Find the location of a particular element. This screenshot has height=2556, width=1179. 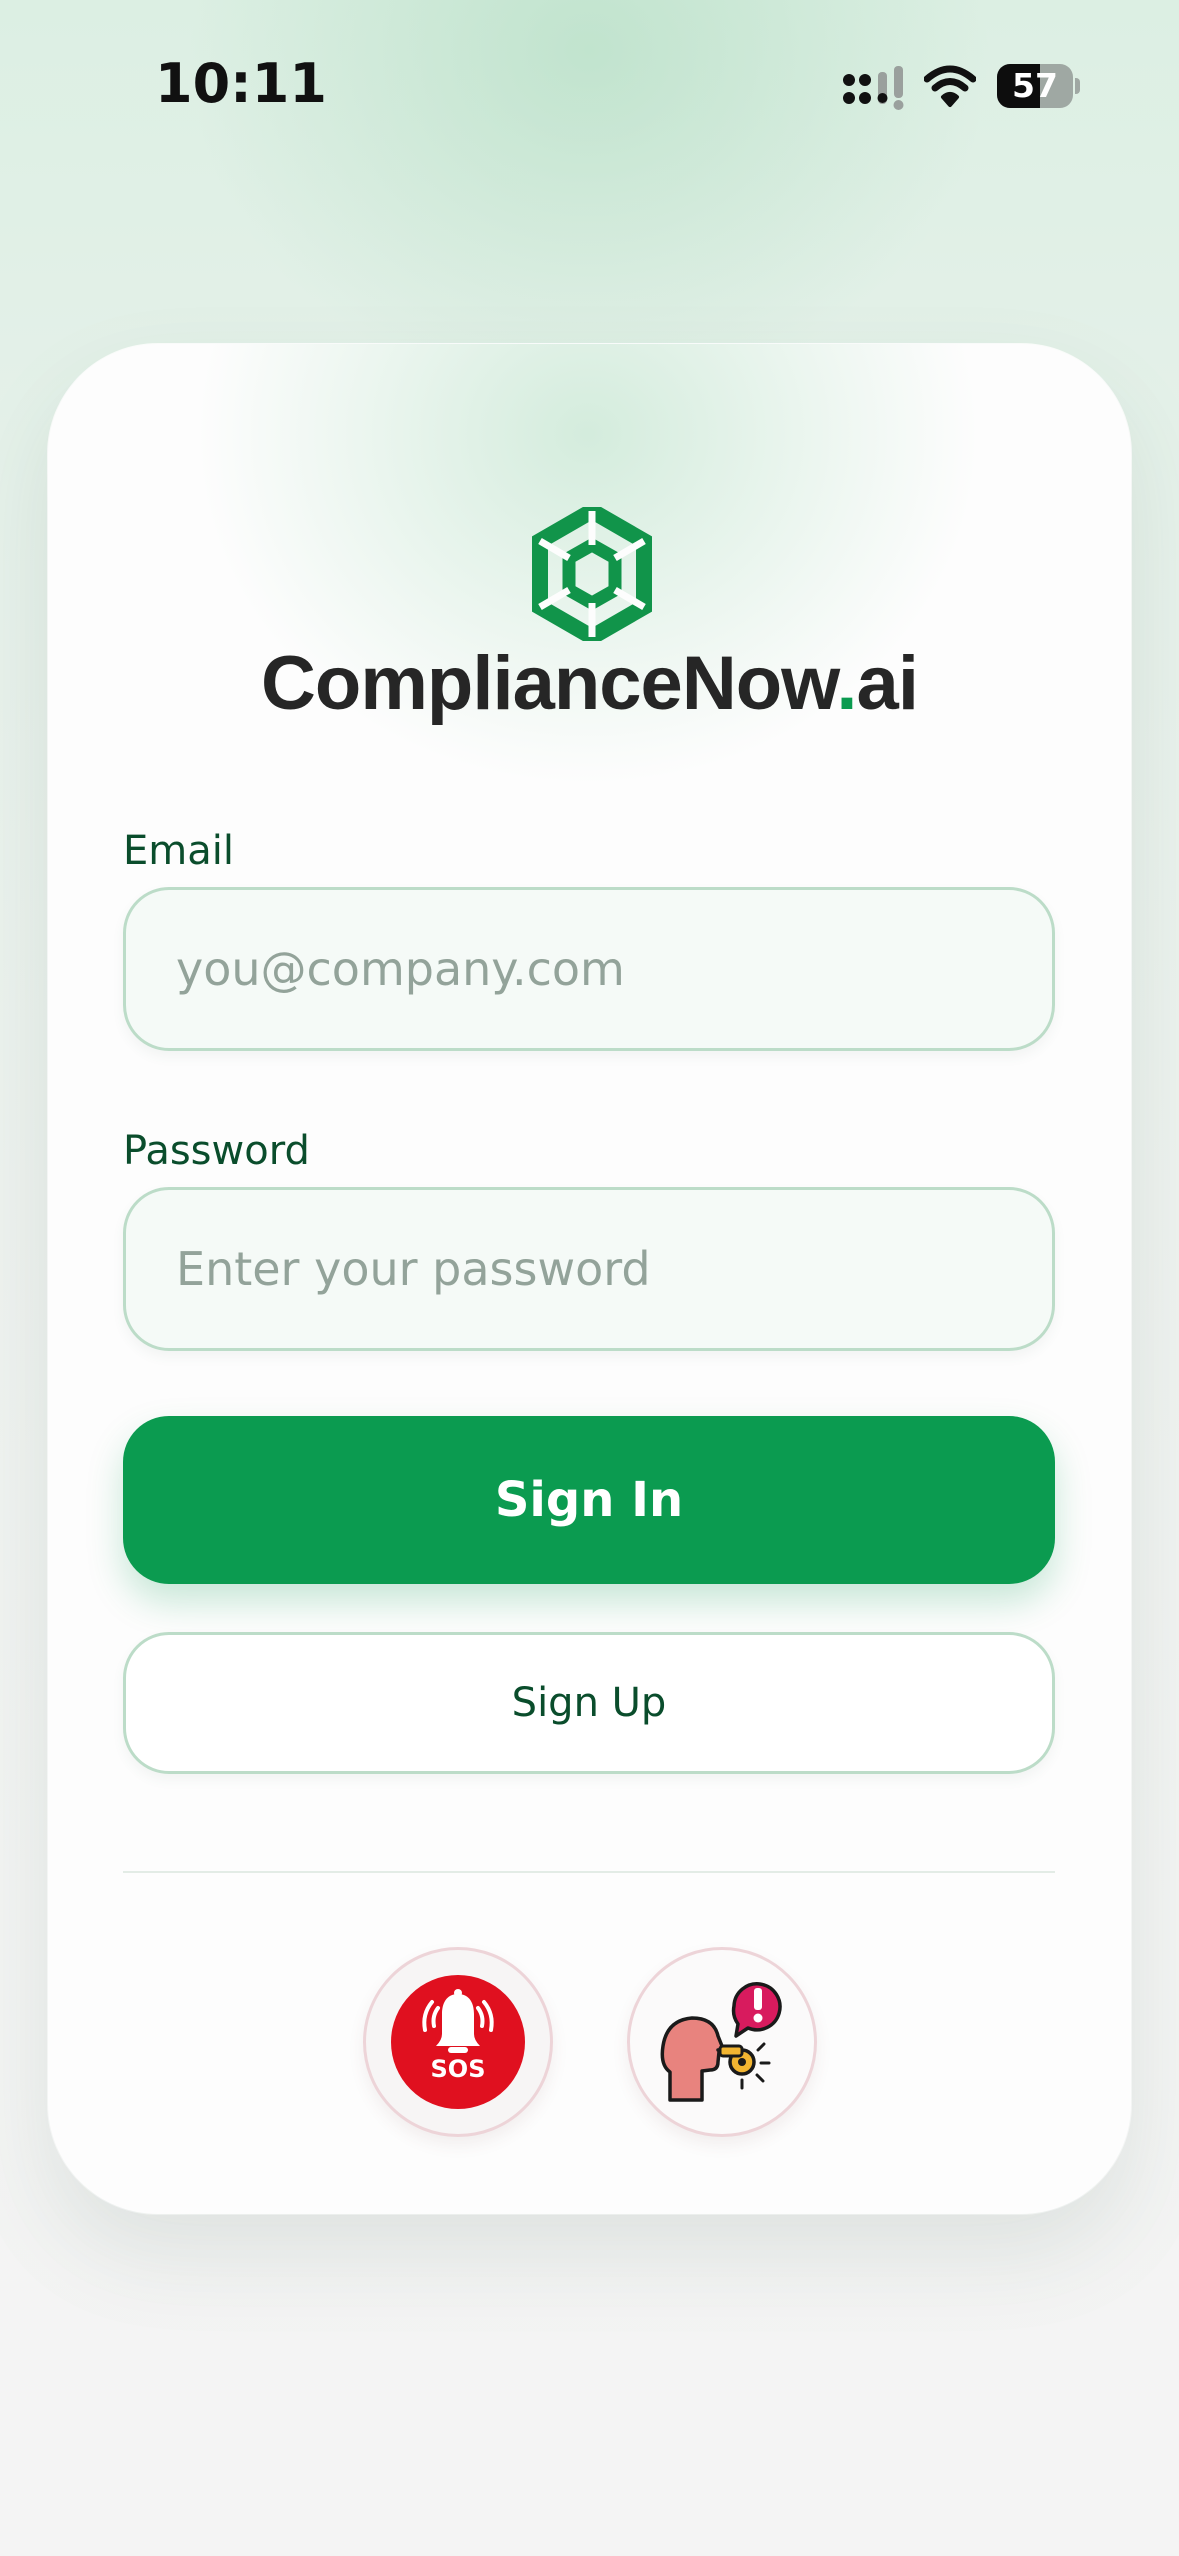

brand-wordmark: ComplianceNow.ai is located at coordinates (589, 683).